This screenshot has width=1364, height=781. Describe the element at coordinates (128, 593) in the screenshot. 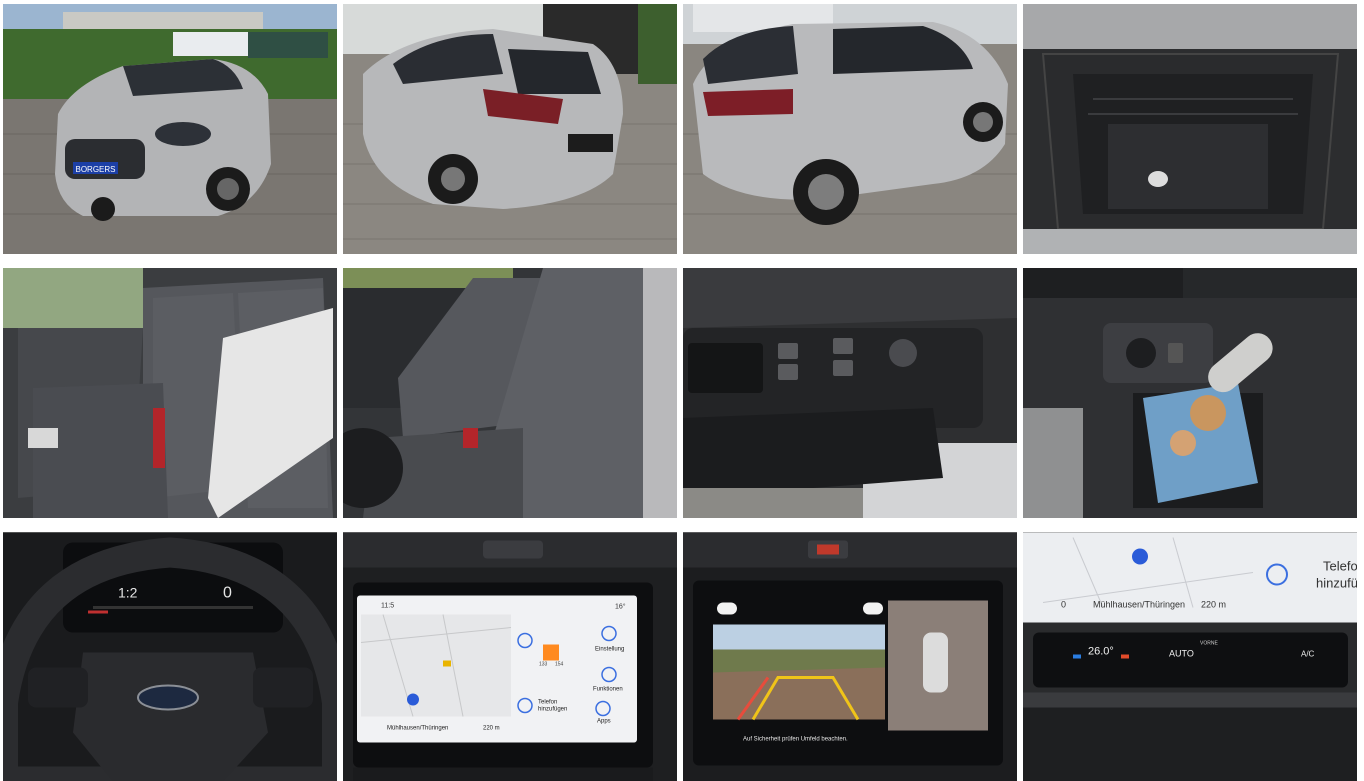

I see `cluster-gear: 1:2` at that location.